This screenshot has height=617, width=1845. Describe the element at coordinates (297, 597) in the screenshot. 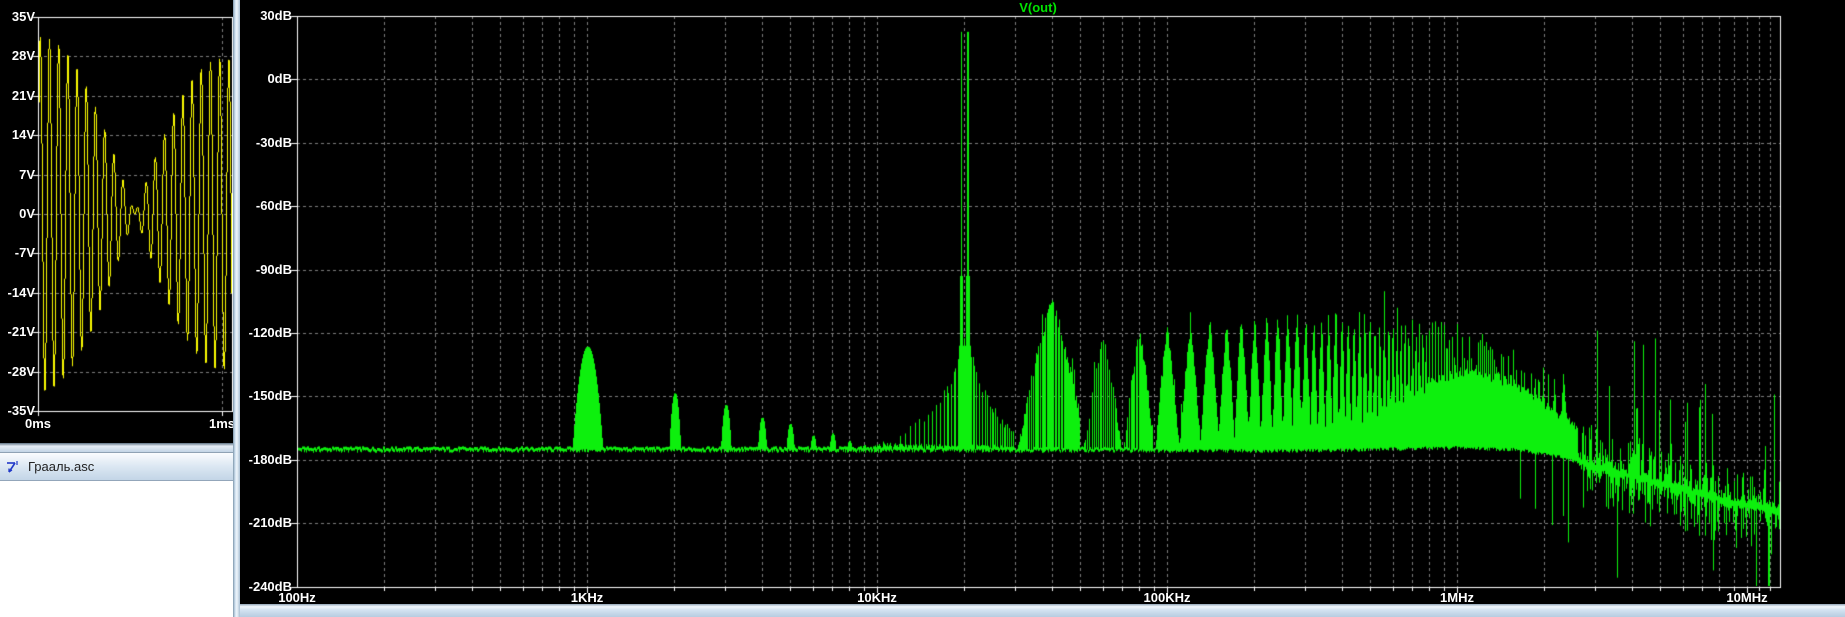

I see `fft-x-tick-label: 100Hz` at that location.